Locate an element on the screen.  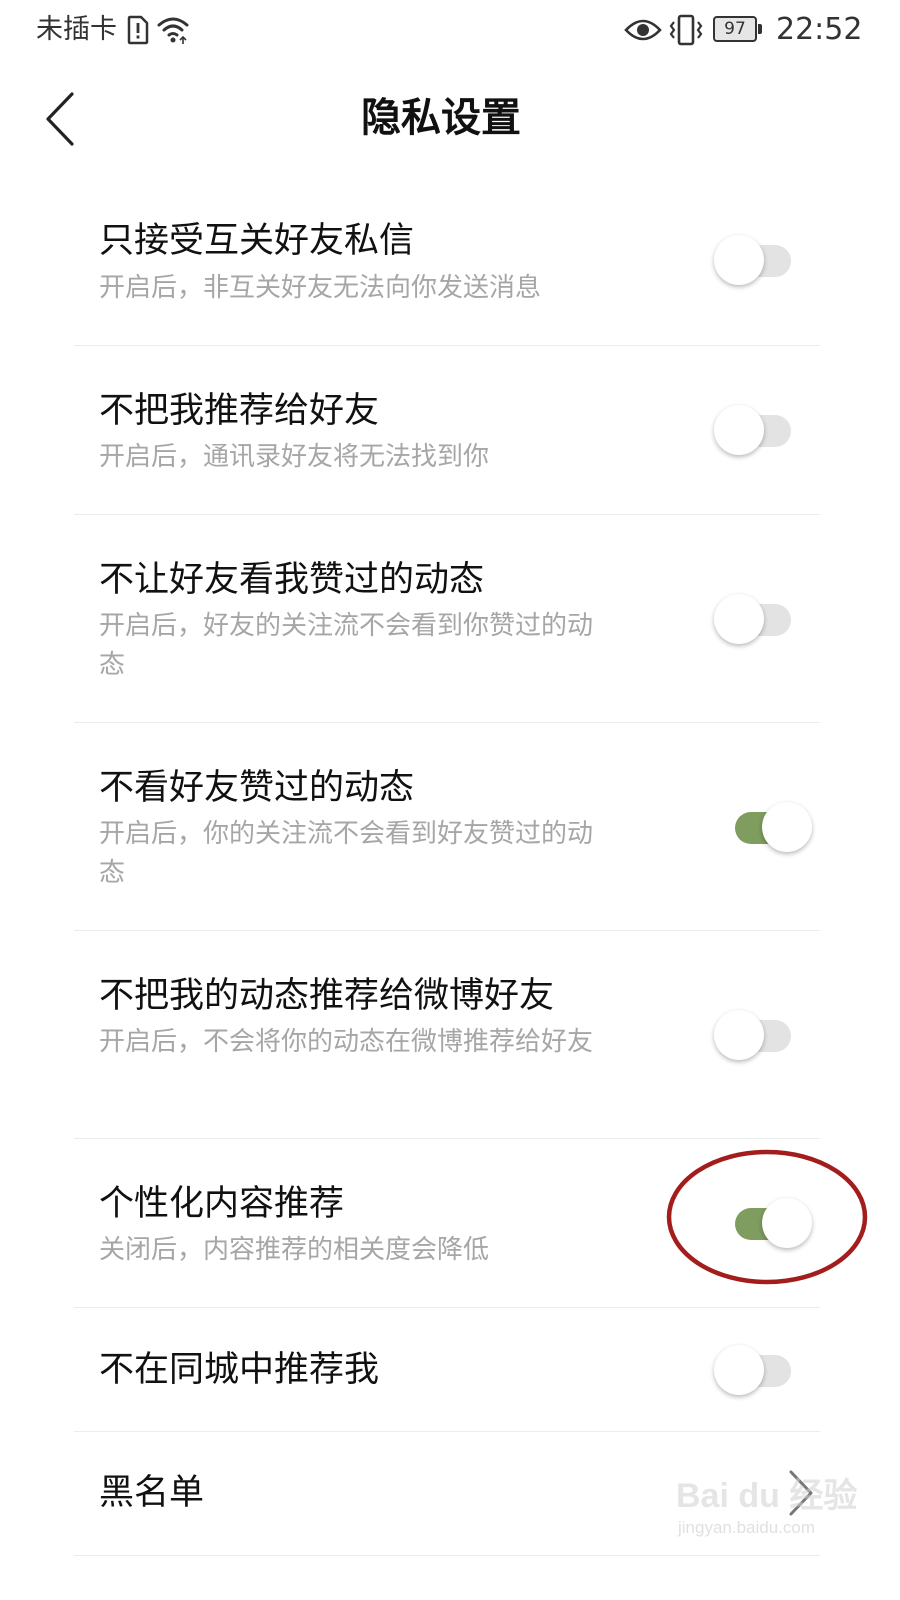
carrier-label: 未插卡 is located at coordinates (76, 29).